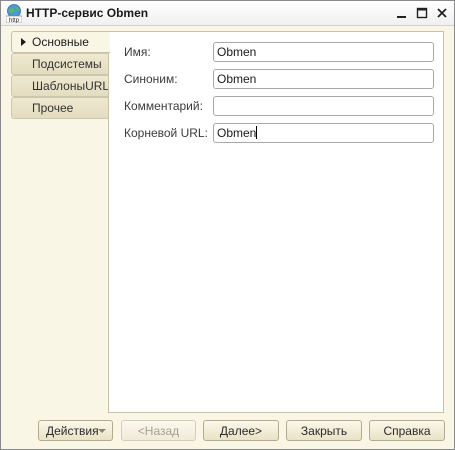 The image size is (455, 450). I want to click on tab-subsystems: Подсистемы, so click(60, 64).